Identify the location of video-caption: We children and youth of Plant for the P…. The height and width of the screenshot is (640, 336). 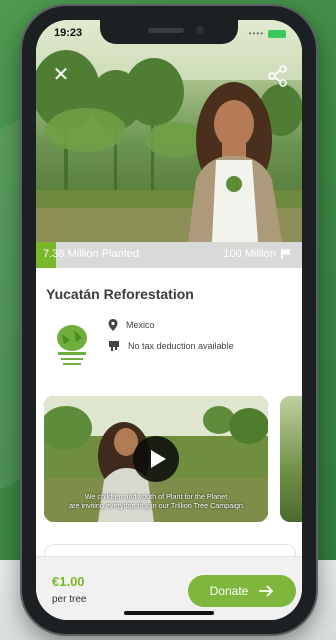
(156, 501).